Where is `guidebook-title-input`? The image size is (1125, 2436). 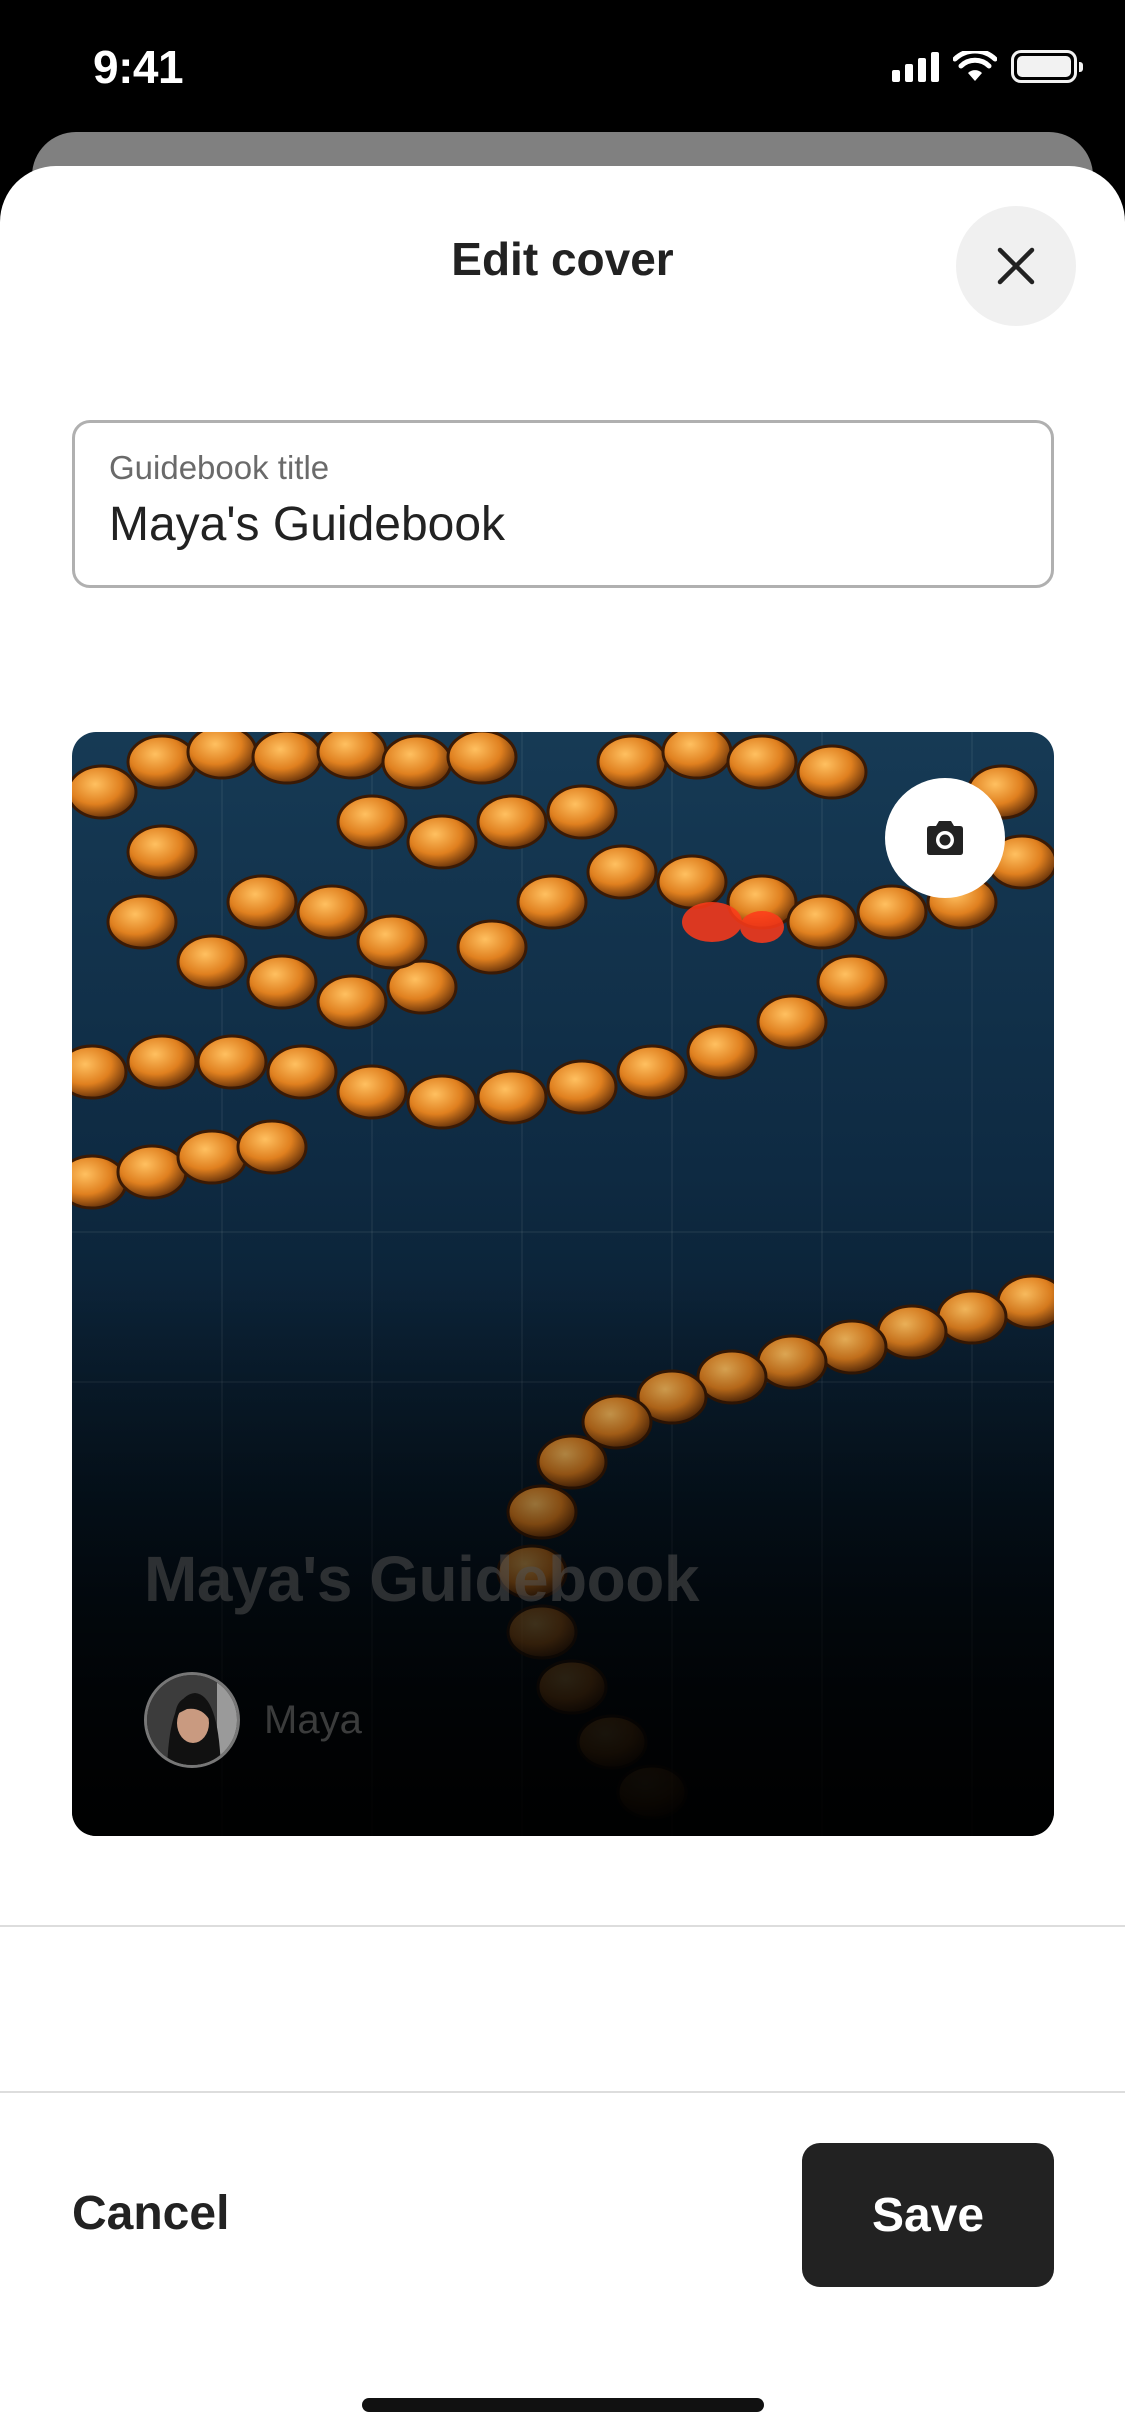 guidebook-title-input is located at coordinates (563, 524).